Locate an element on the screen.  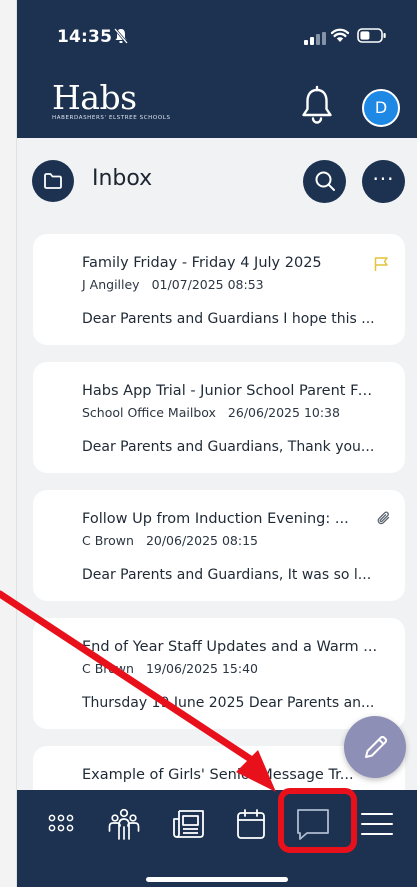
people-icon is located at coordinates (124, 824).